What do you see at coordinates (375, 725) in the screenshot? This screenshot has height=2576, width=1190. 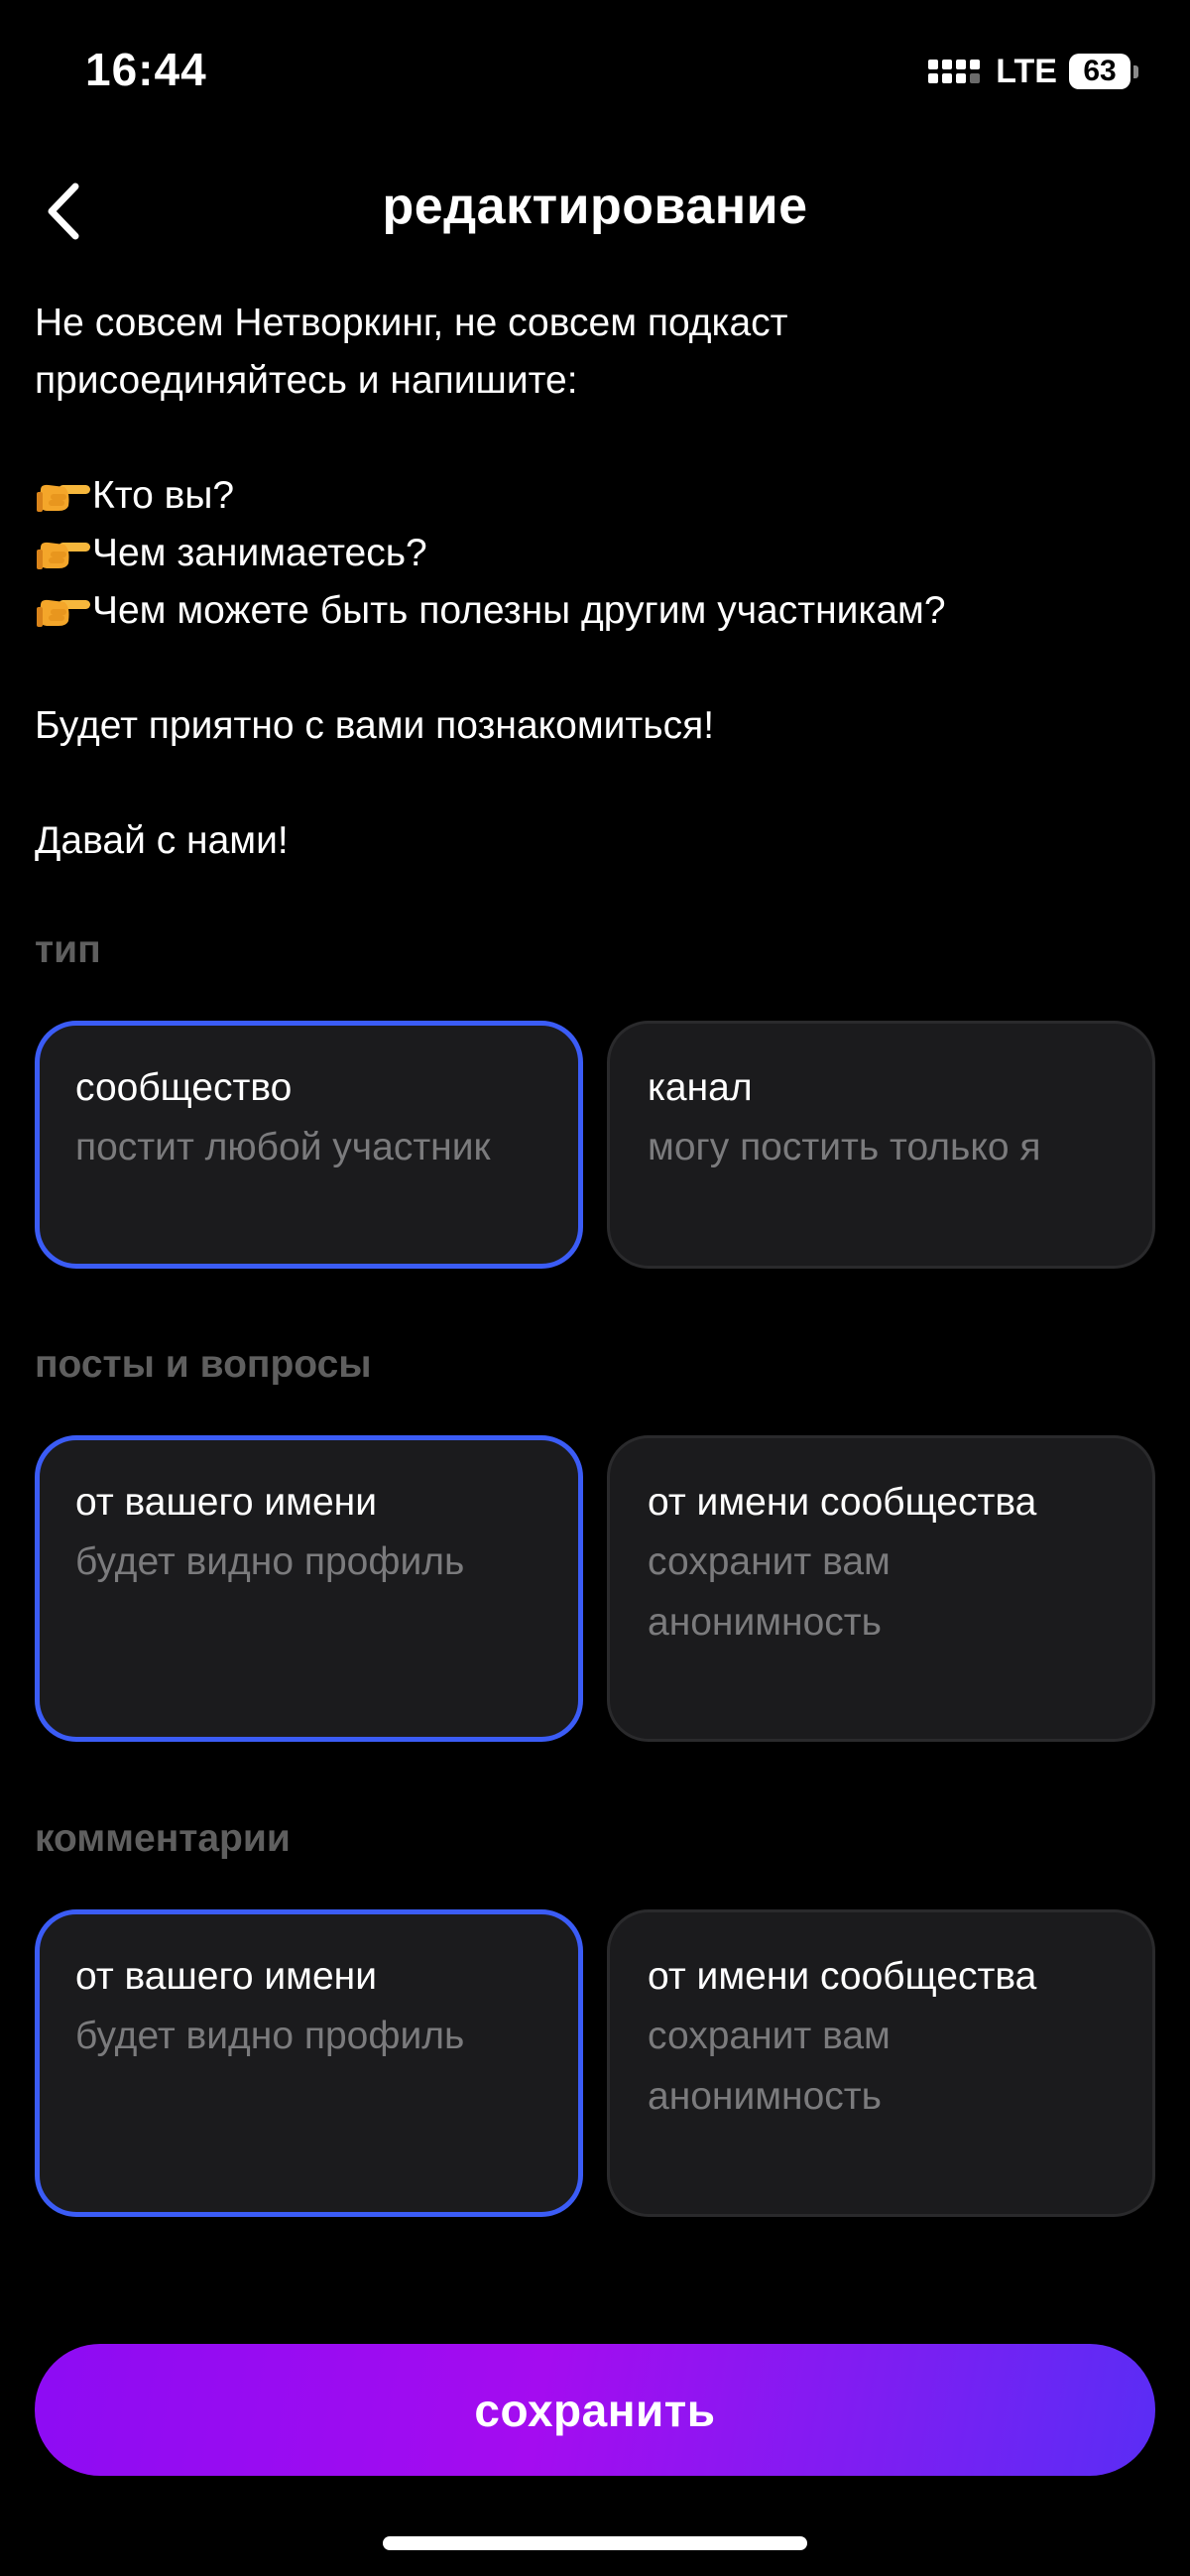 I see `description-line: Будет приятно с вами познакомиться!` at bounding box center [375, 725].